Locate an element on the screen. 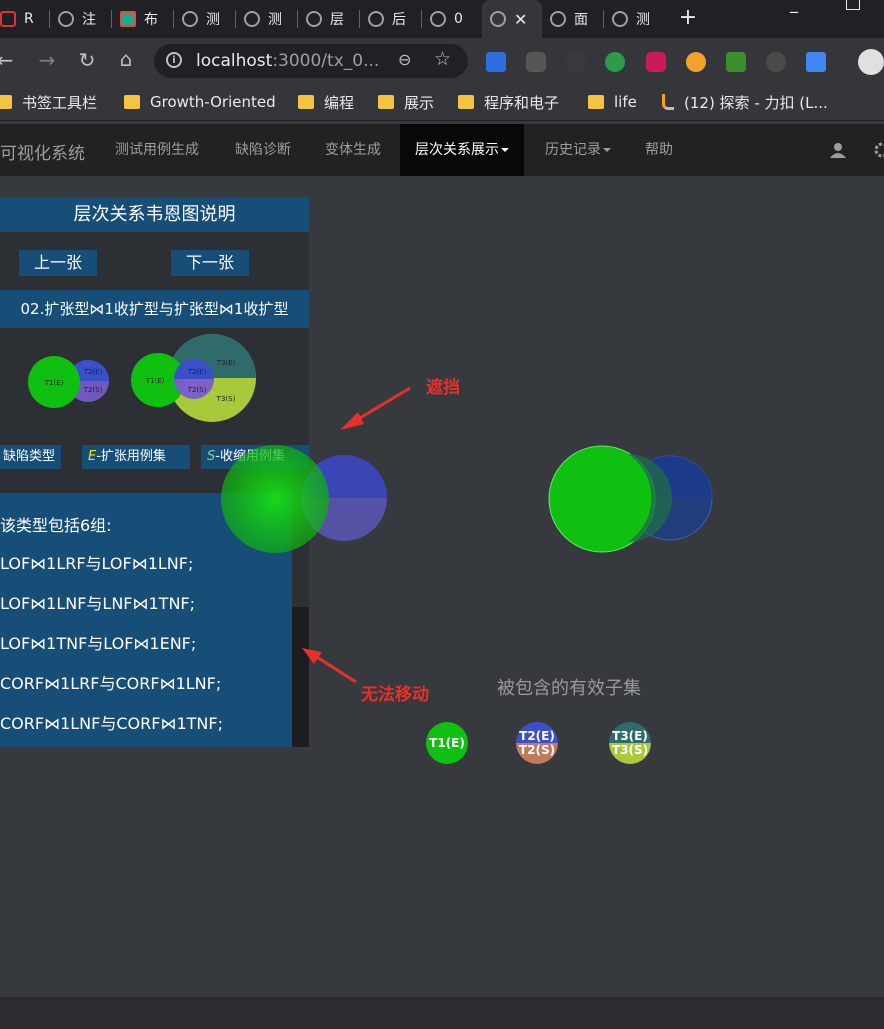 The height and width of the screenshot is (1029, 884). app-navbar: 可视化系统 测试用例生成 缺陷诊断 变体生成 层次关系展示 历史记录 帮助 is located at coordinates (442, 150).